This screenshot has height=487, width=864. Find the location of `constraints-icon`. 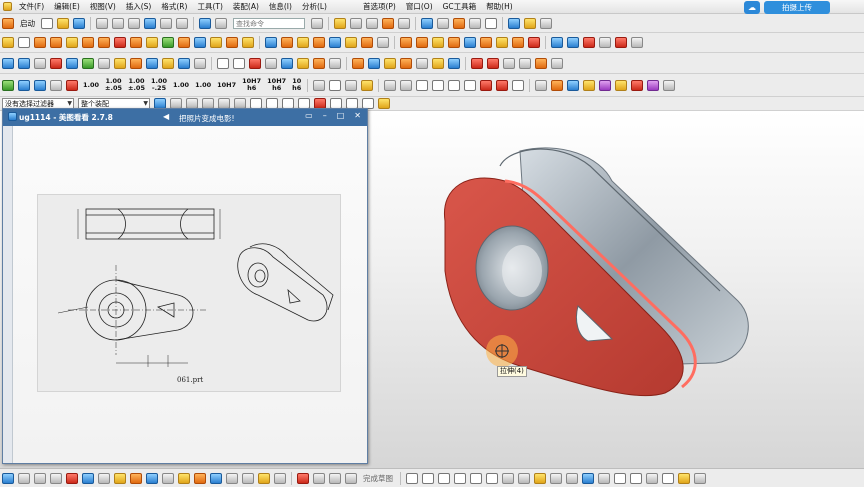

constraints-icon is located at coordinates (280, 478).